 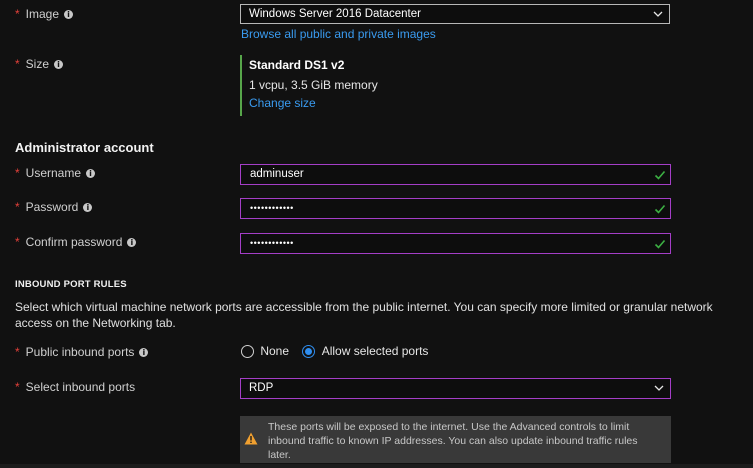 What do you see at coordinates (313, 85) in the screenshot?
I see `size-detail: 1 vcpu, 3.5 GiB memory` at bounding box center [313, 85].